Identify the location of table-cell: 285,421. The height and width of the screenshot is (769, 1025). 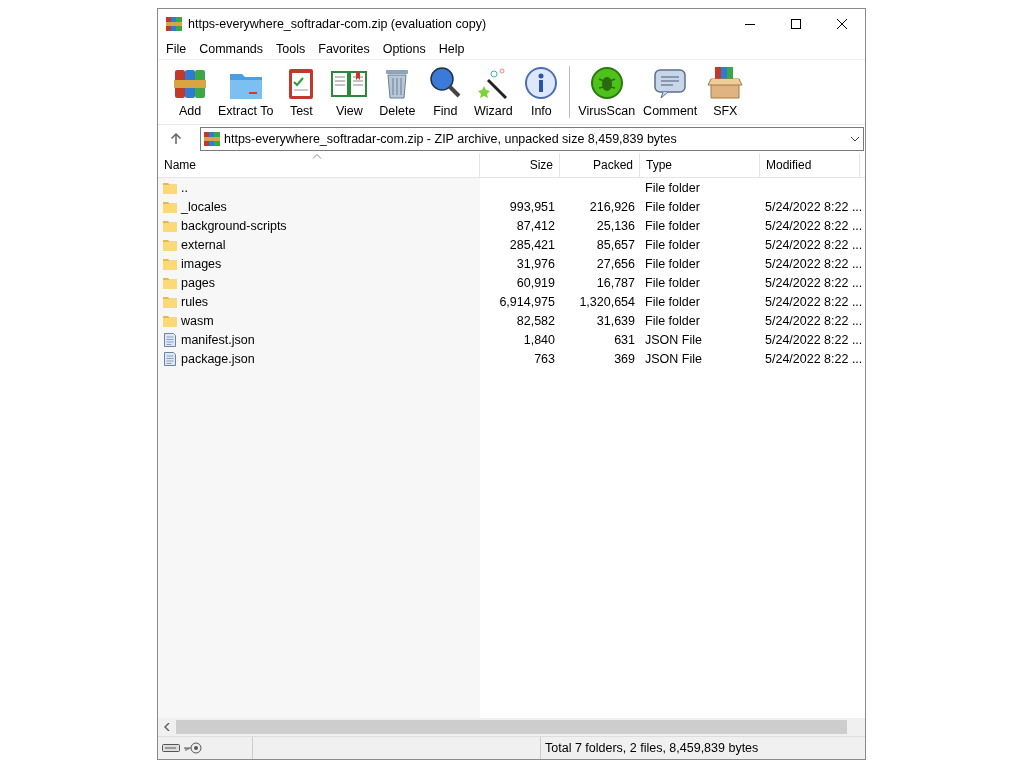
(532, 244).